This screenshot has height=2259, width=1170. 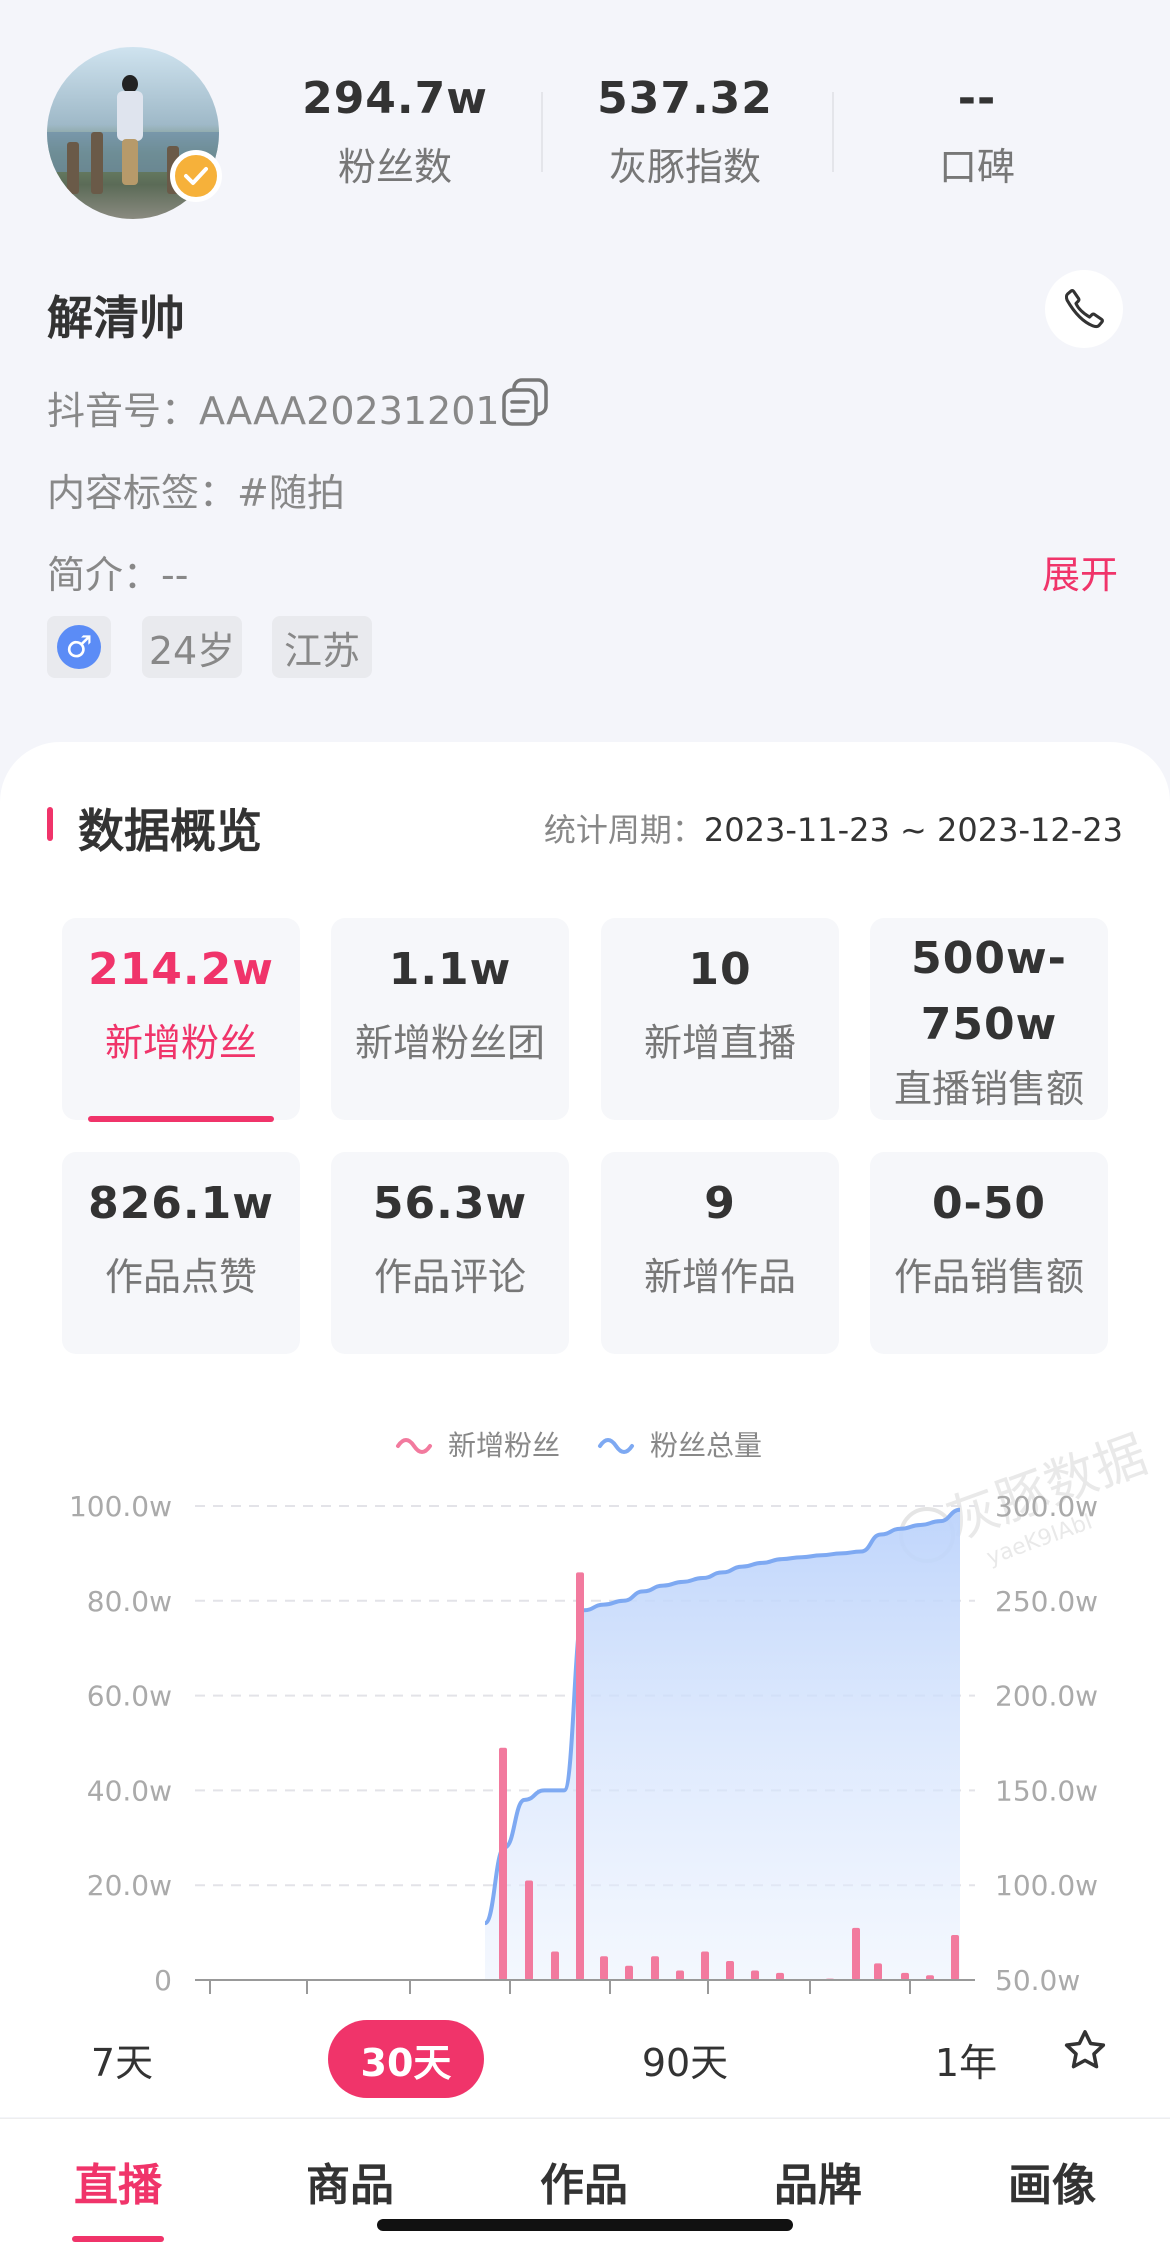 I want to click on stat-label: 灰豚指数, so click(x=684, y=167).